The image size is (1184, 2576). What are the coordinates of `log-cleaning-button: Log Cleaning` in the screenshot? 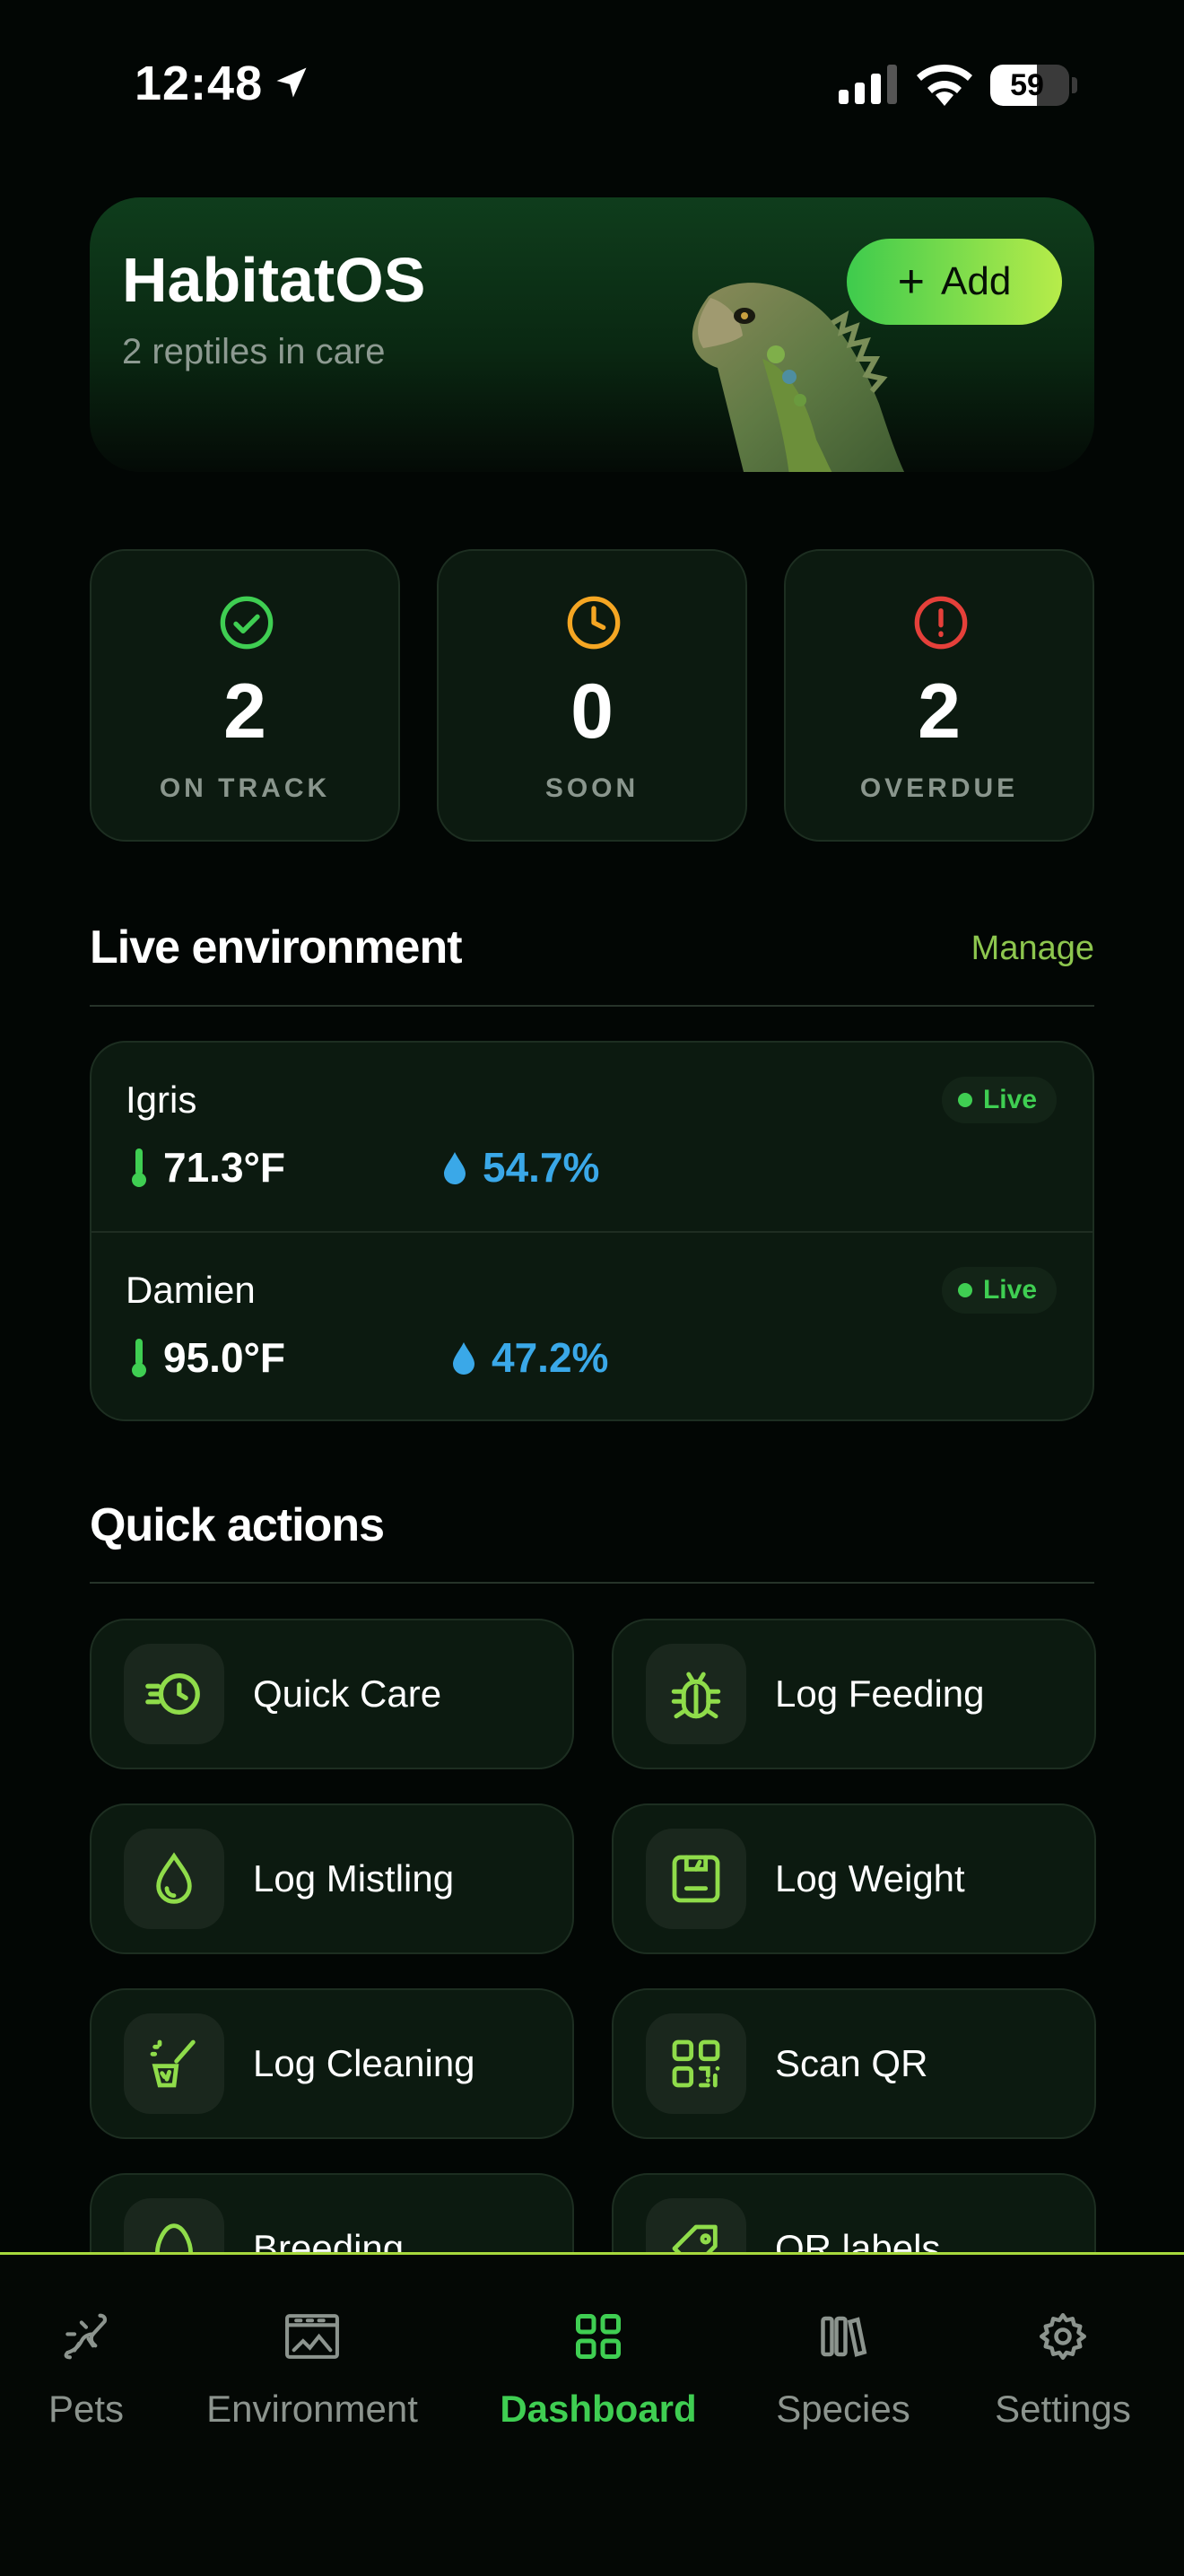 It's located at (332, 2063).